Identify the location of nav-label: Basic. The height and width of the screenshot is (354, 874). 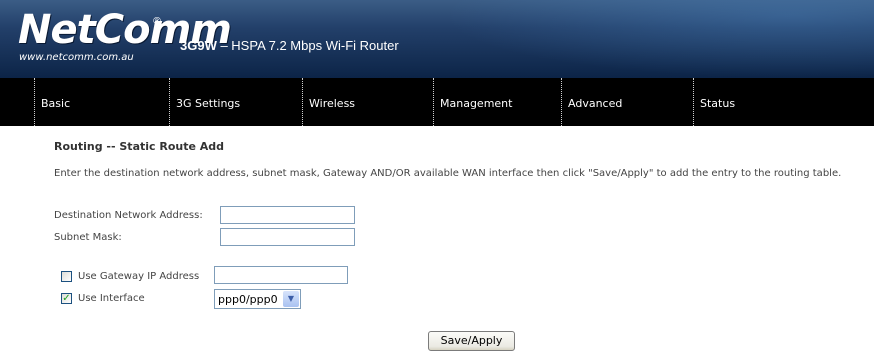
(56, 103).